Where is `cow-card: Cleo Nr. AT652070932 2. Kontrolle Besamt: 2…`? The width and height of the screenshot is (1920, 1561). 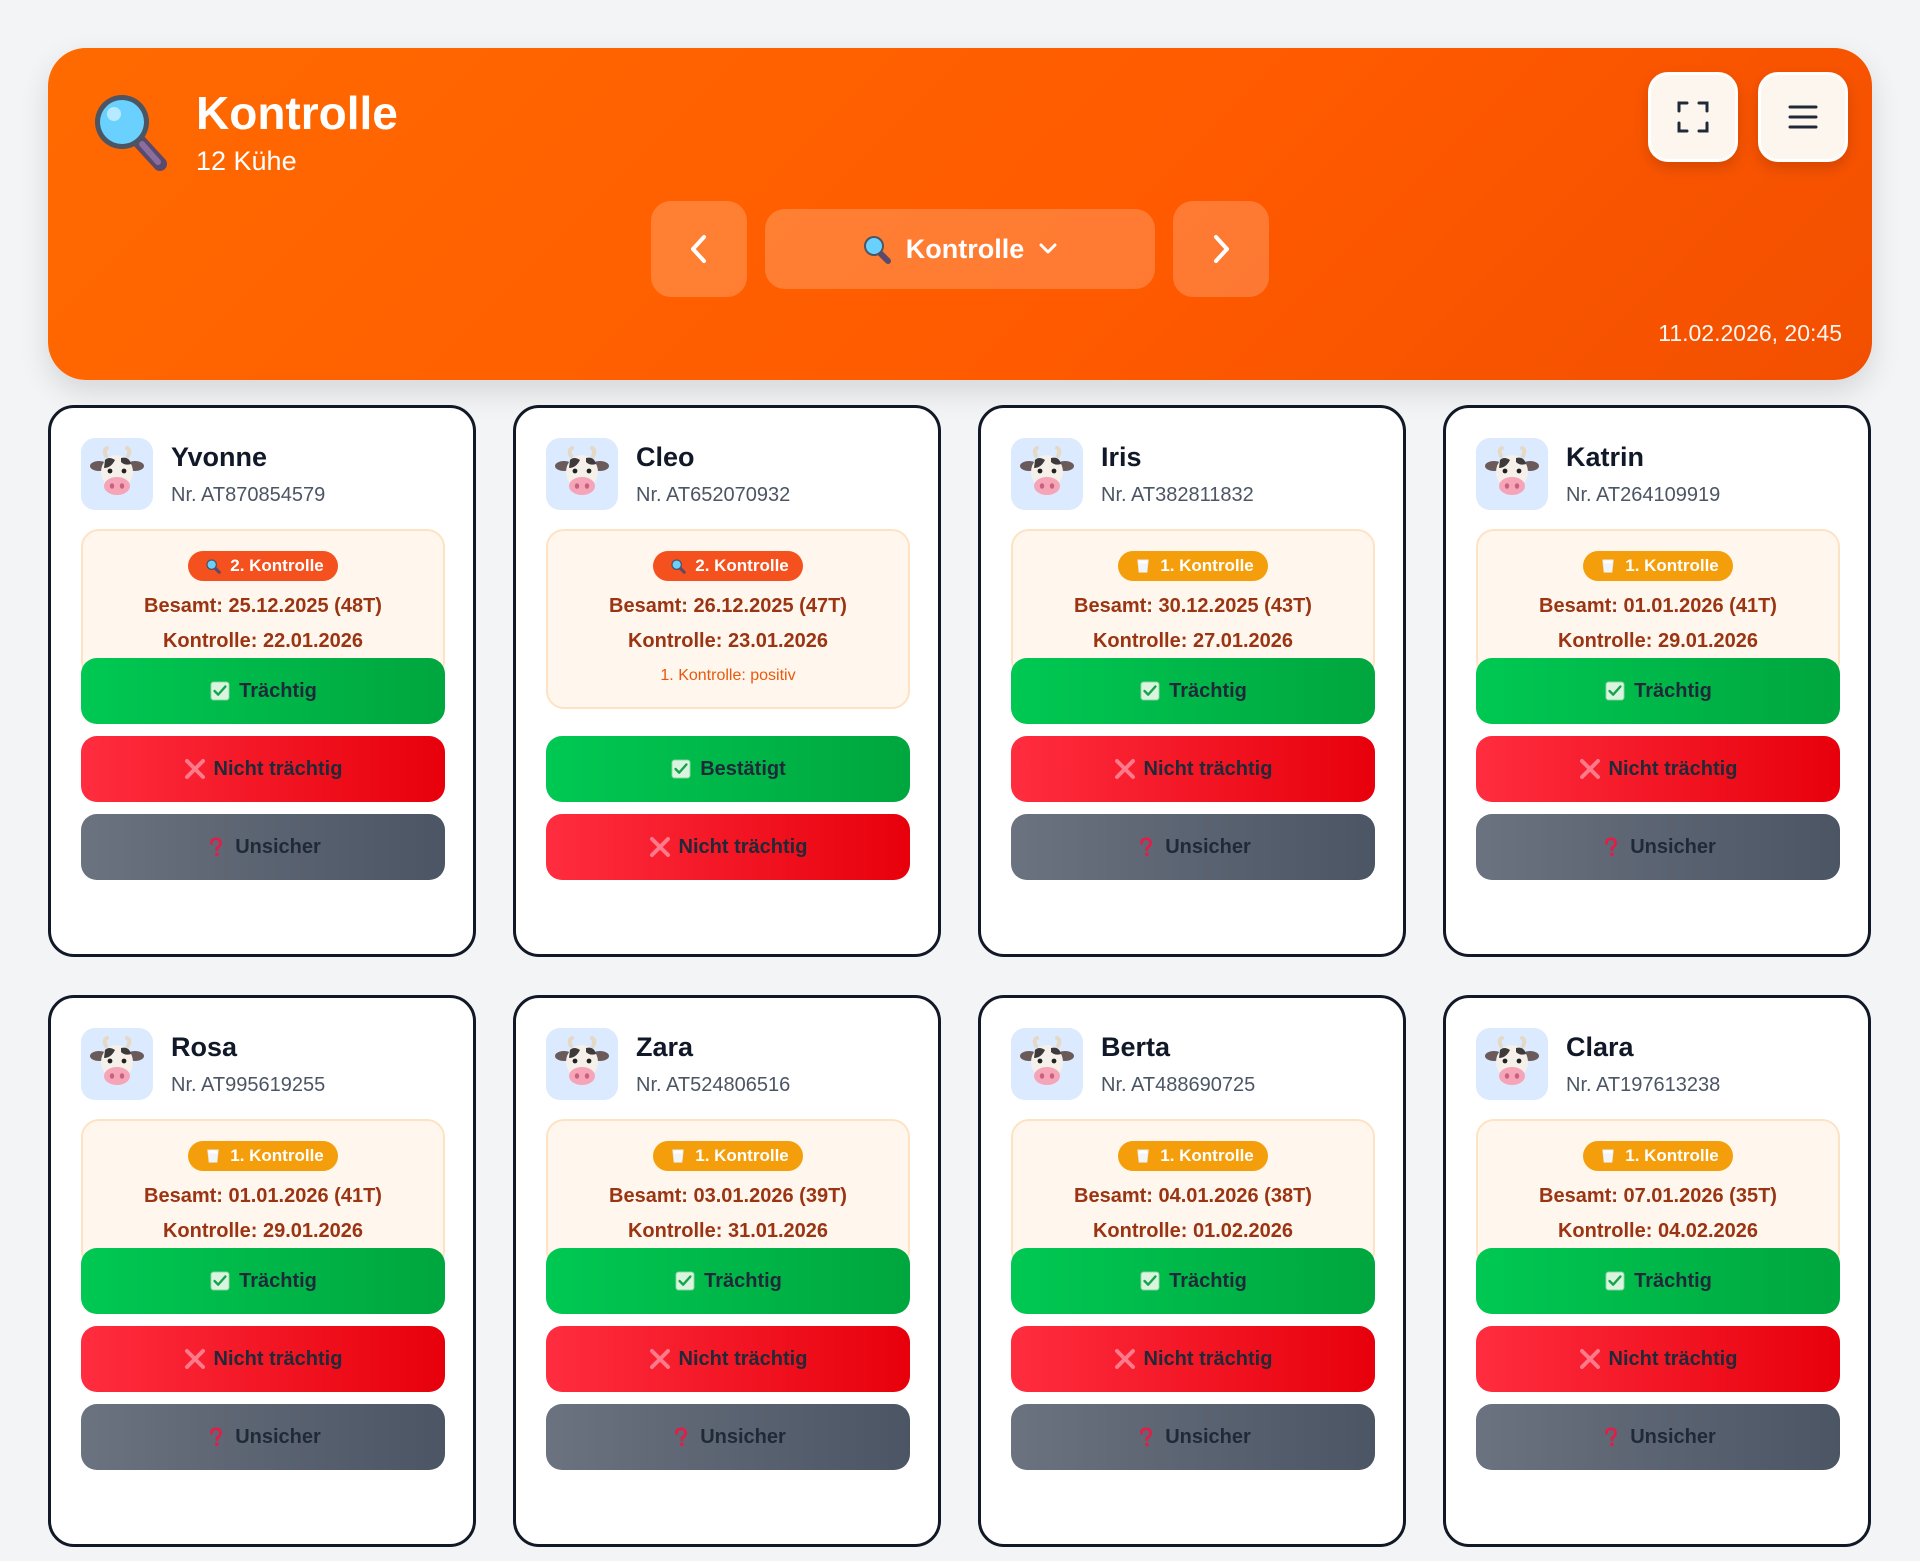 cow-card: Cleo Nr. AT652070932 2. Kontrolle Besamt: 2… is located at coordinates (727, 681).